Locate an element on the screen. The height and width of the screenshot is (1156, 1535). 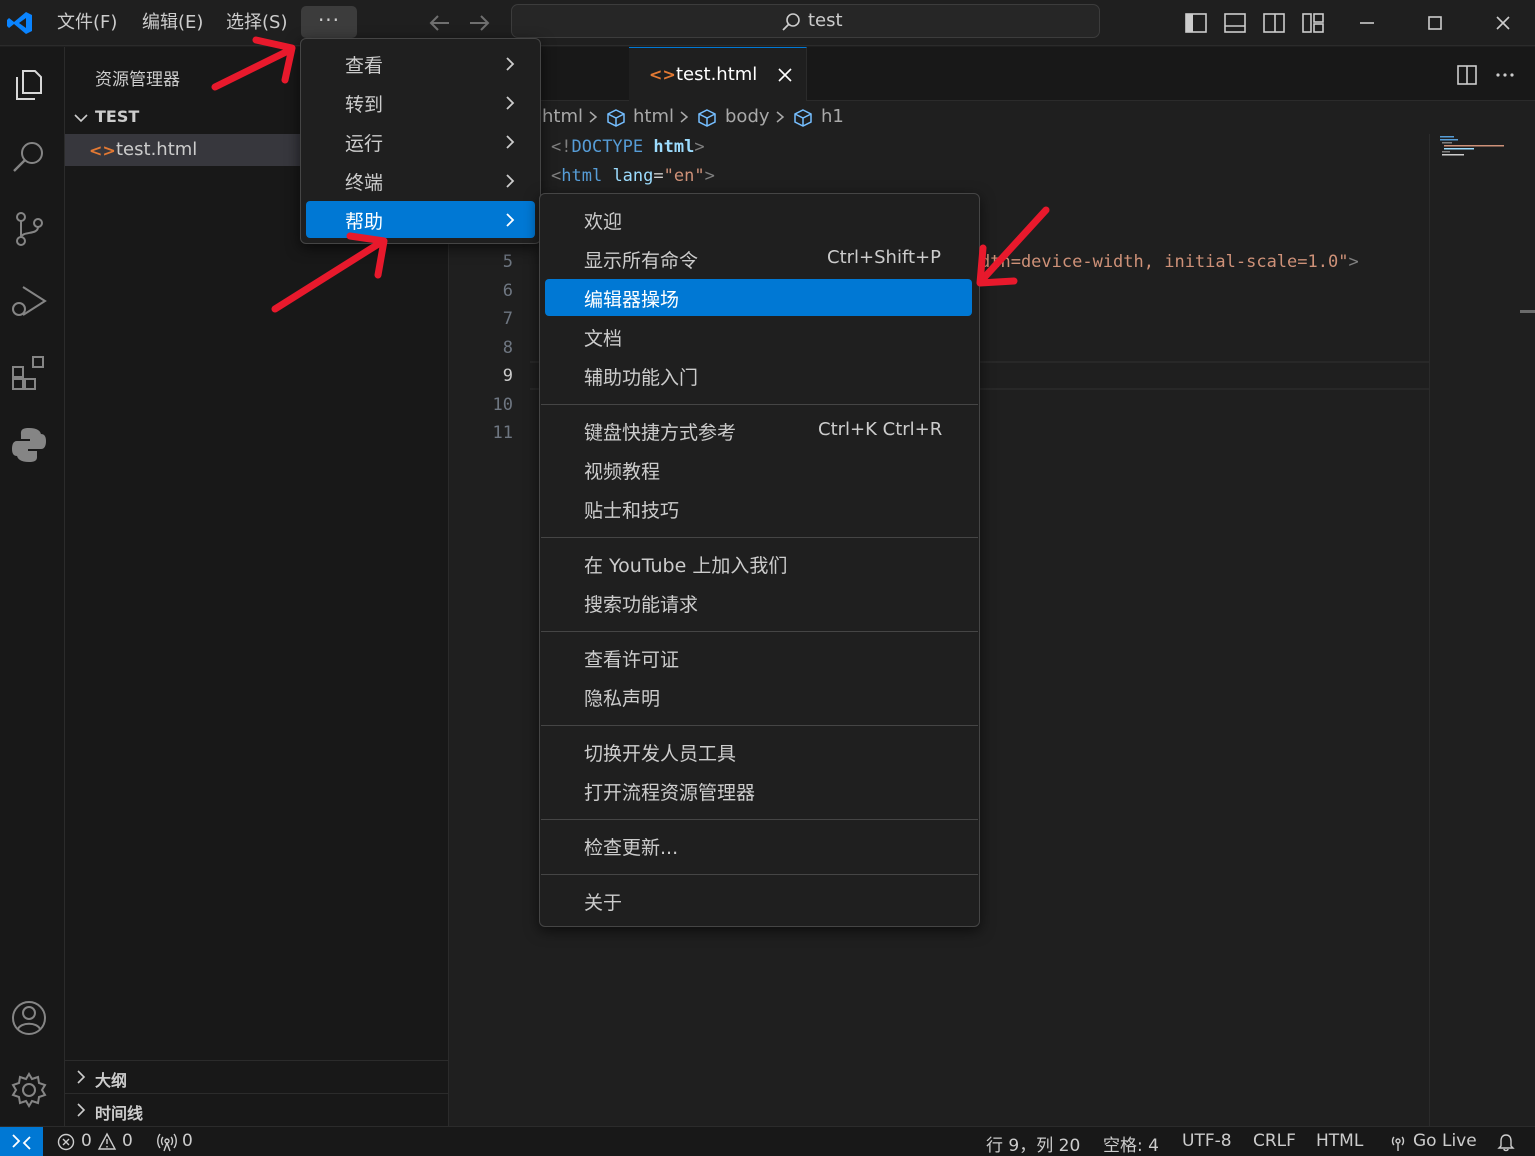
go-live-broadcast-icon is located at coordinates (1398, 1142).